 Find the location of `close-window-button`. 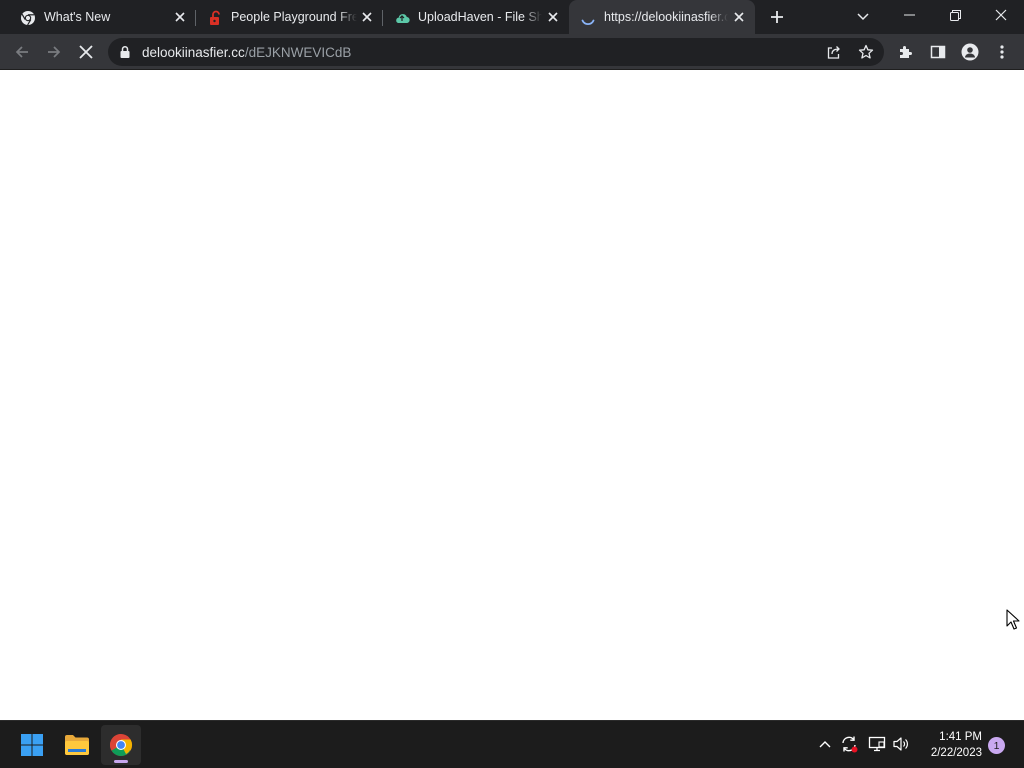

close-window-button is located at coordinates (1001, 15).